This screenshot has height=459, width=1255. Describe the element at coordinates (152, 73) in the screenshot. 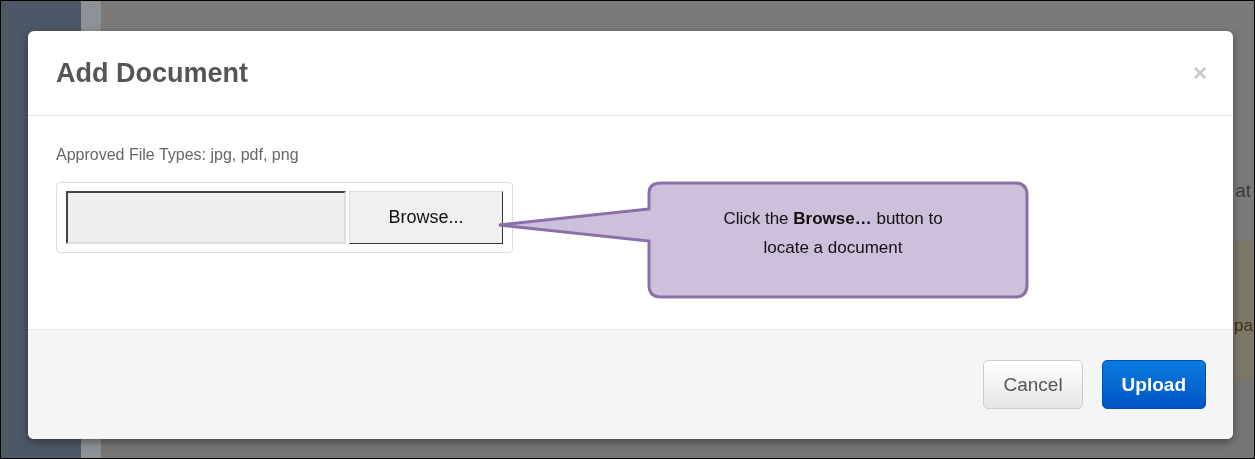

I see `dialog-title: Add Document` at that location.